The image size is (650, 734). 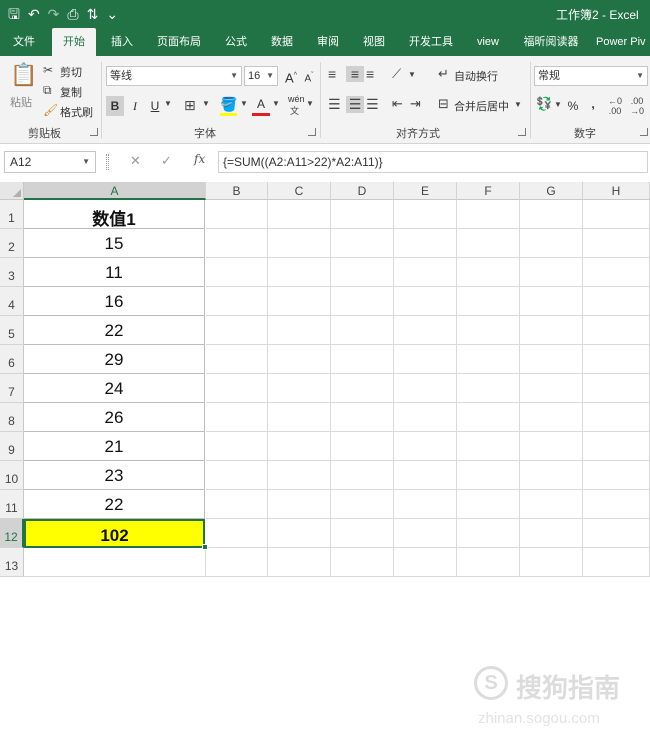 I want to click on cell-f12, so click(x=488, y=533).